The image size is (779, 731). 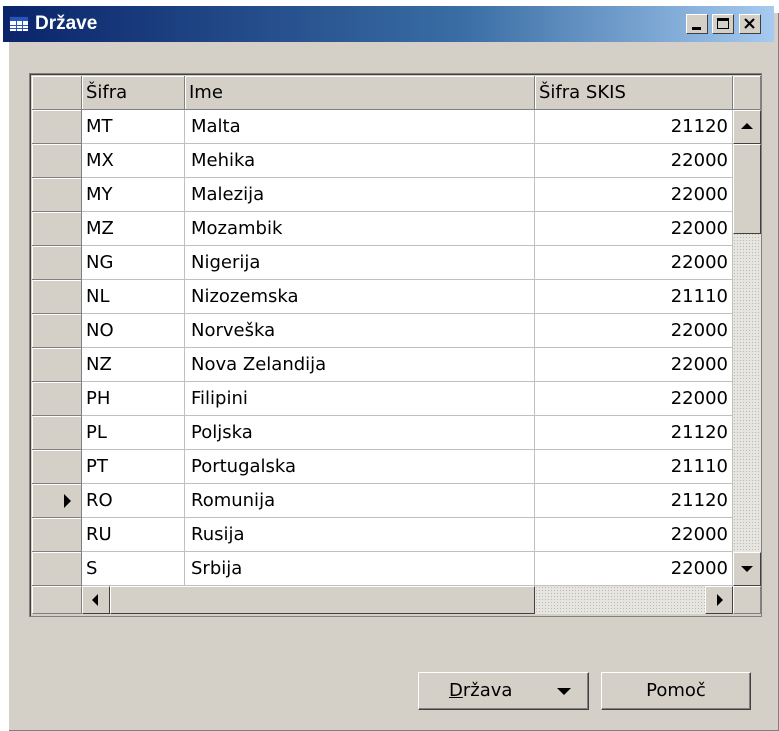 What do you see at coordinates (388, 24) in the screenshot?
I see `title-bar: Države` at bounding box center [388, 24].